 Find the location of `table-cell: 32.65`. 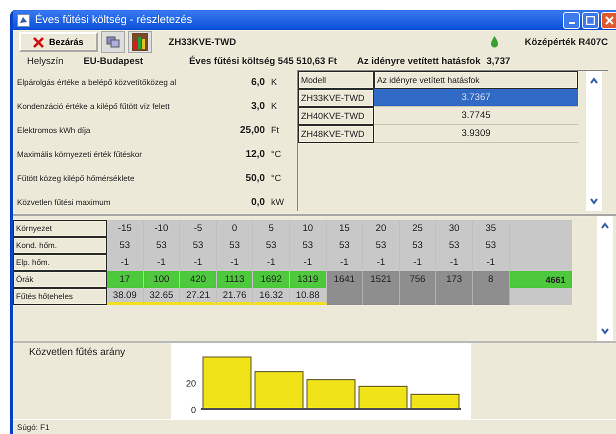

table-cell: 32.65 is located at coordinates (162, 297).